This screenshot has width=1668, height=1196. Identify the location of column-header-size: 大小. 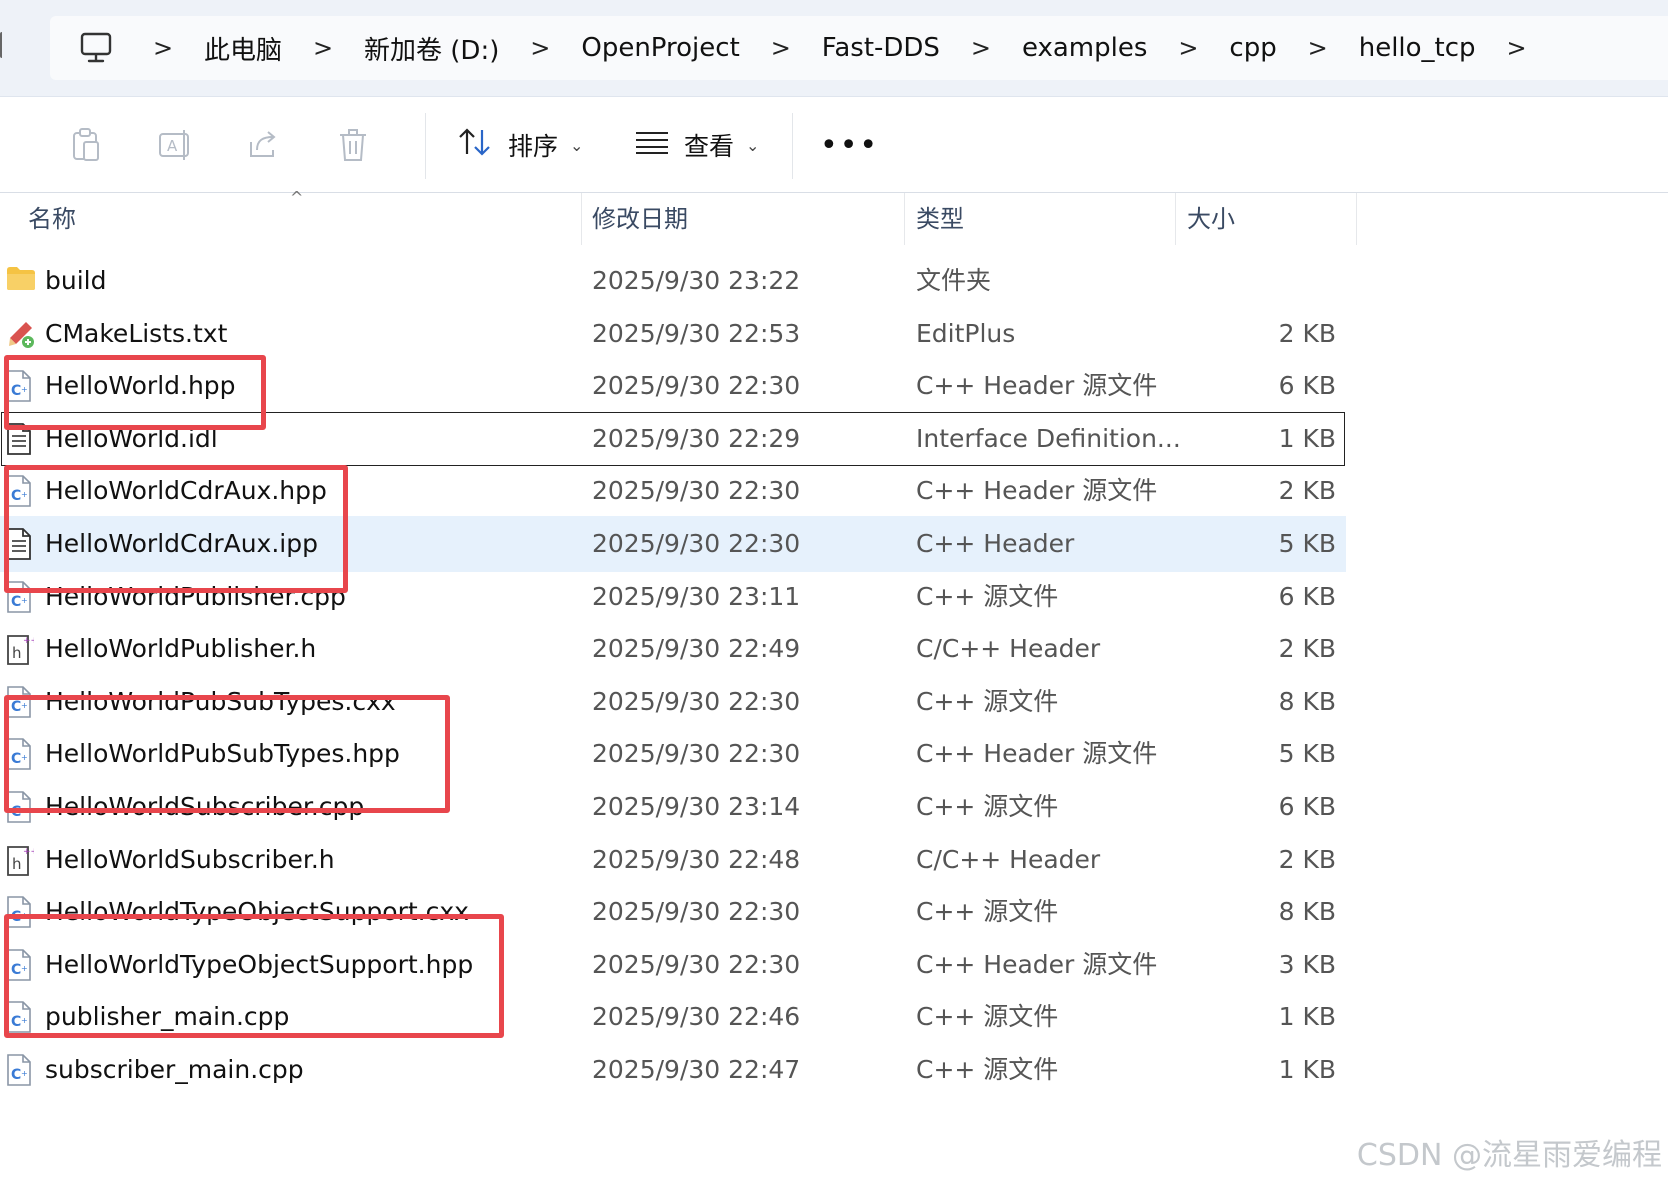
(1211, 219).